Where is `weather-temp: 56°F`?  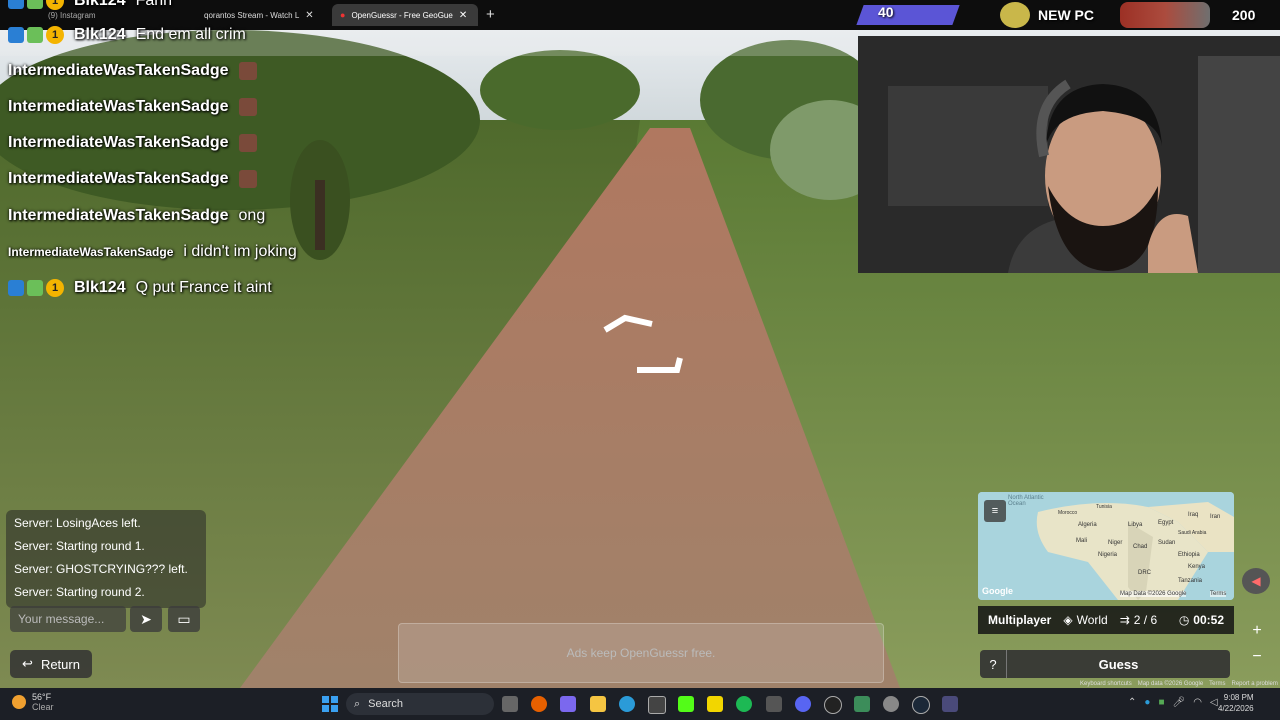
weather-temp: 56°F is located at coordinates (42, 697).